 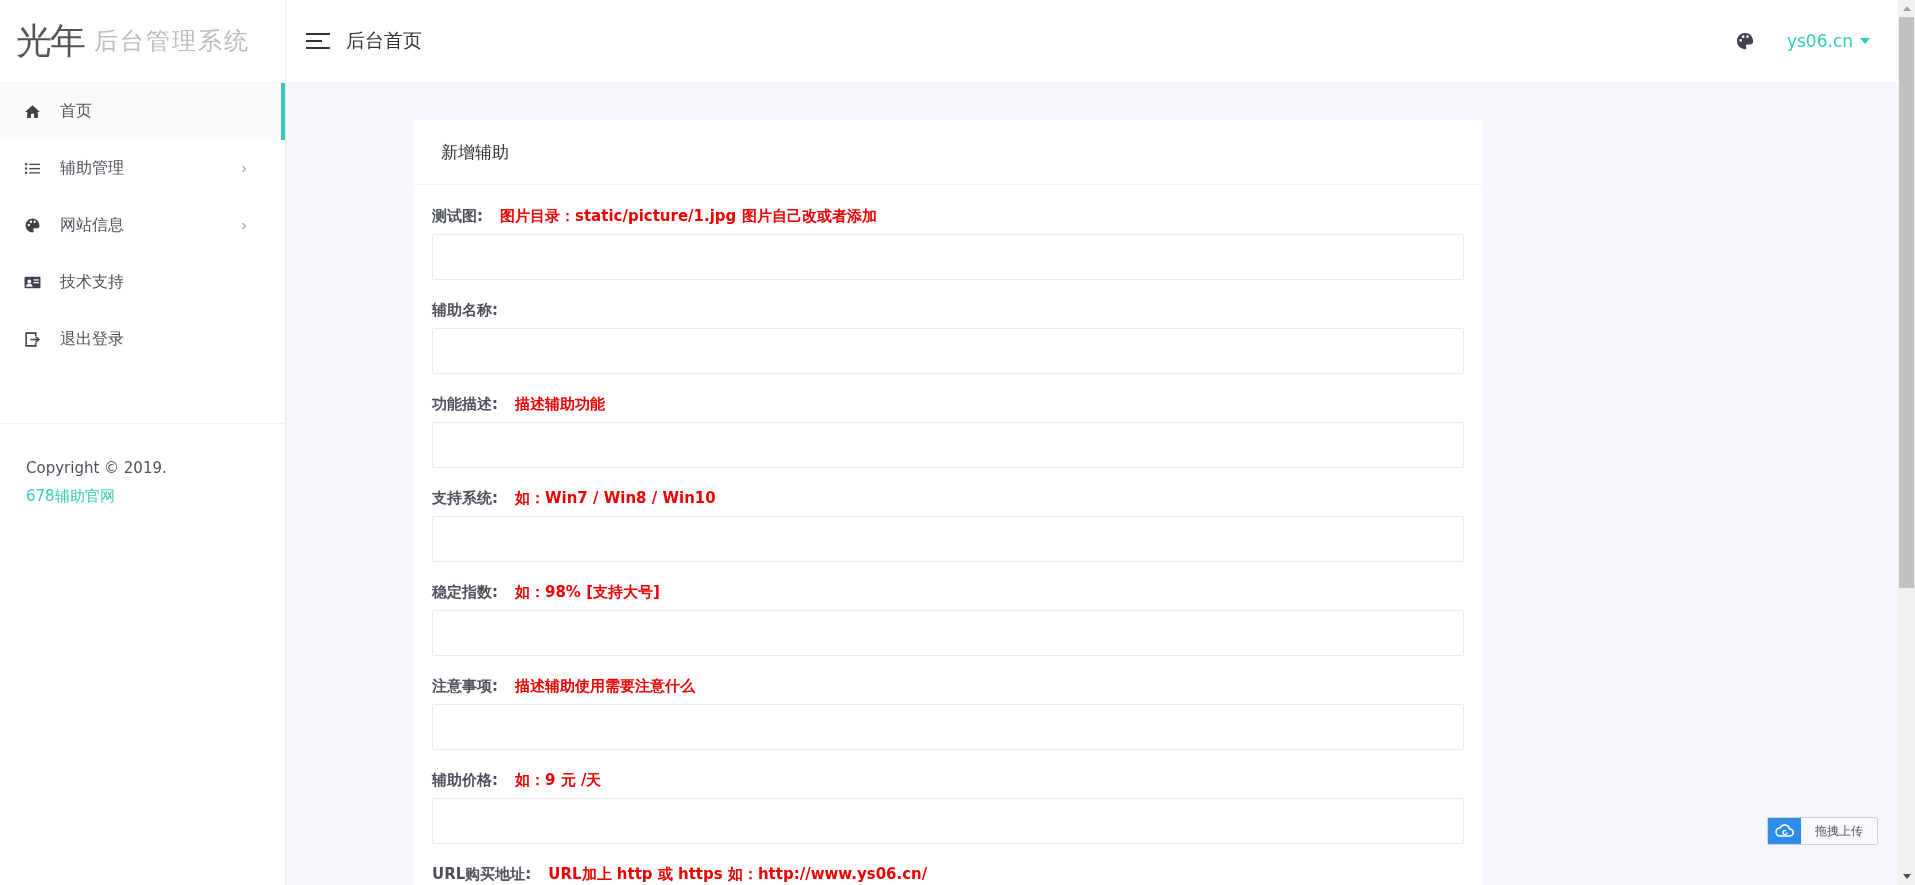 What do you see at coordinates (1906, 8) in the screenshot?
I see `scroll-up-icon` at bounding box center [1906, 8].